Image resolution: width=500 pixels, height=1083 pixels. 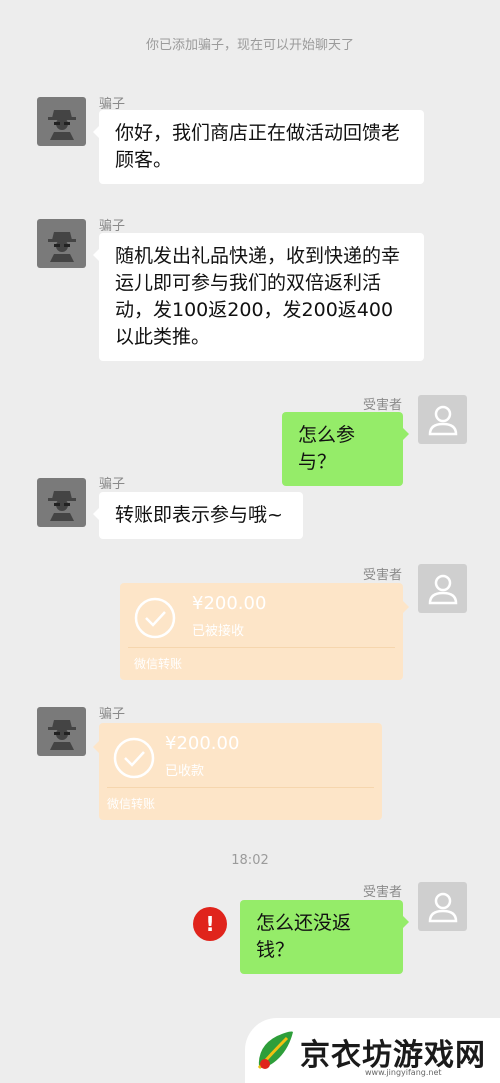 I want to click on leaf-logo-icon, so click(x=275, y=1050).